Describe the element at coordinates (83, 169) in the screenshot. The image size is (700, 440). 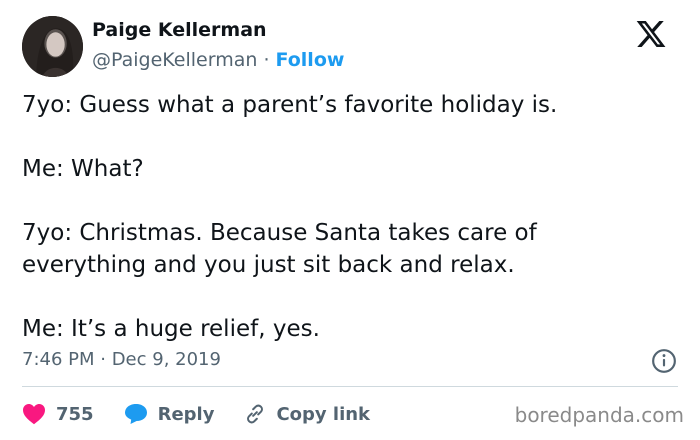
I see `tweet-paragraph: Me: What?` at that location.